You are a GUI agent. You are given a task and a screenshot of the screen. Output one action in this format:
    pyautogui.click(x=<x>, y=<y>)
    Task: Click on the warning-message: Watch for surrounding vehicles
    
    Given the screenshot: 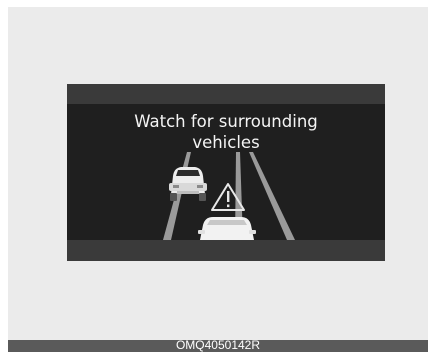 What is the action you would take?
    pyautogui.click(x=226, y=132)
    